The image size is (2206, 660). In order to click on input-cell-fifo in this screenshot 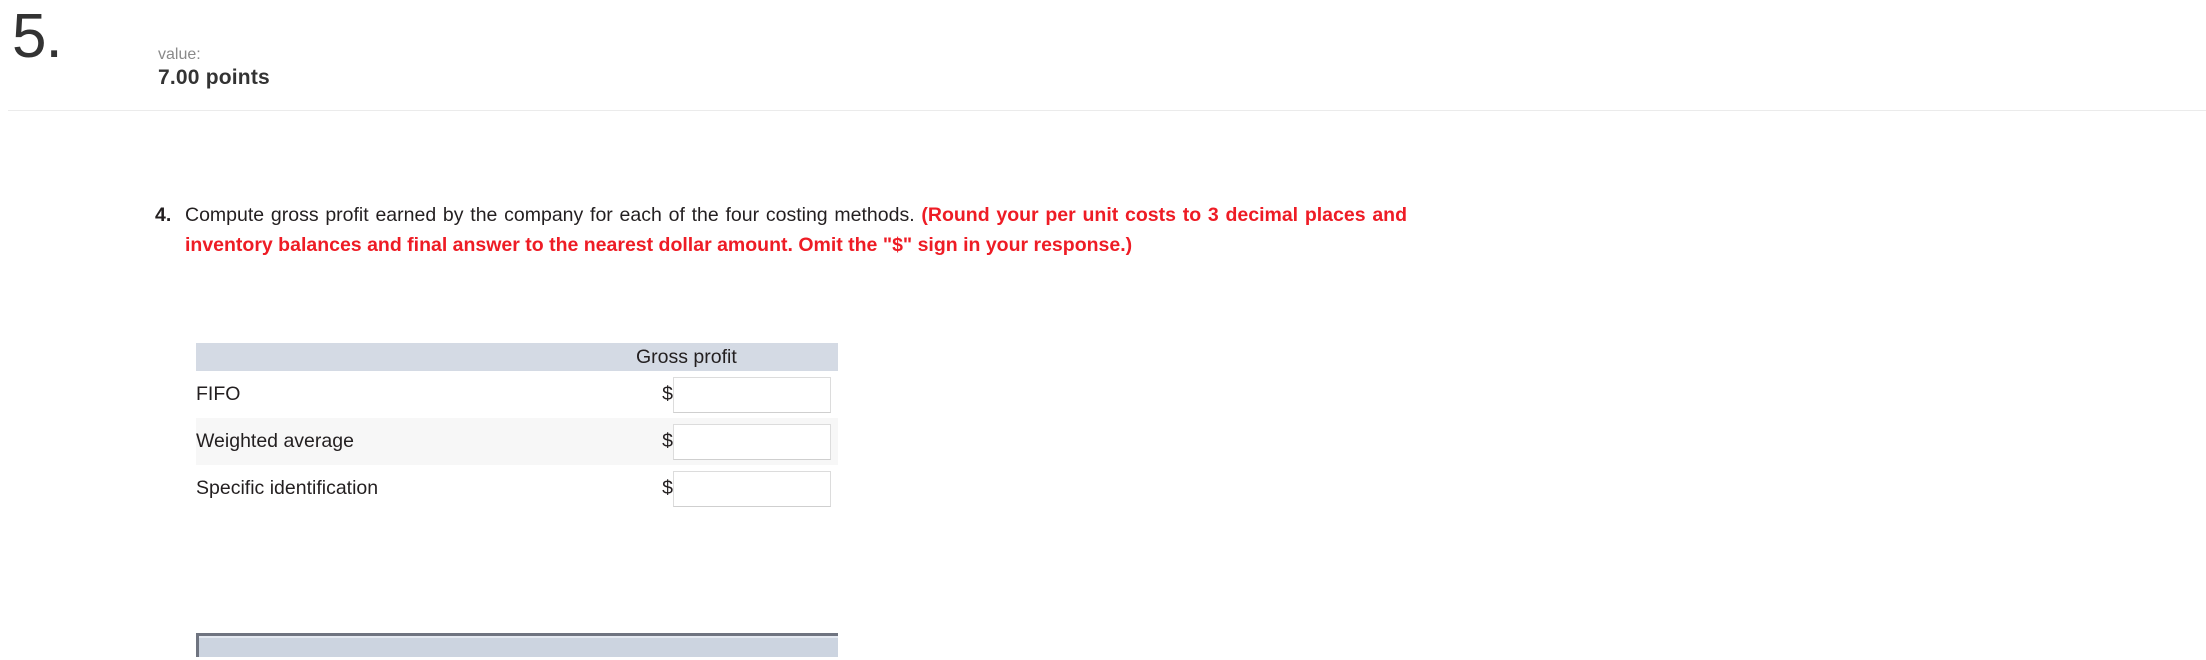, I will do `click(755, 394)`.